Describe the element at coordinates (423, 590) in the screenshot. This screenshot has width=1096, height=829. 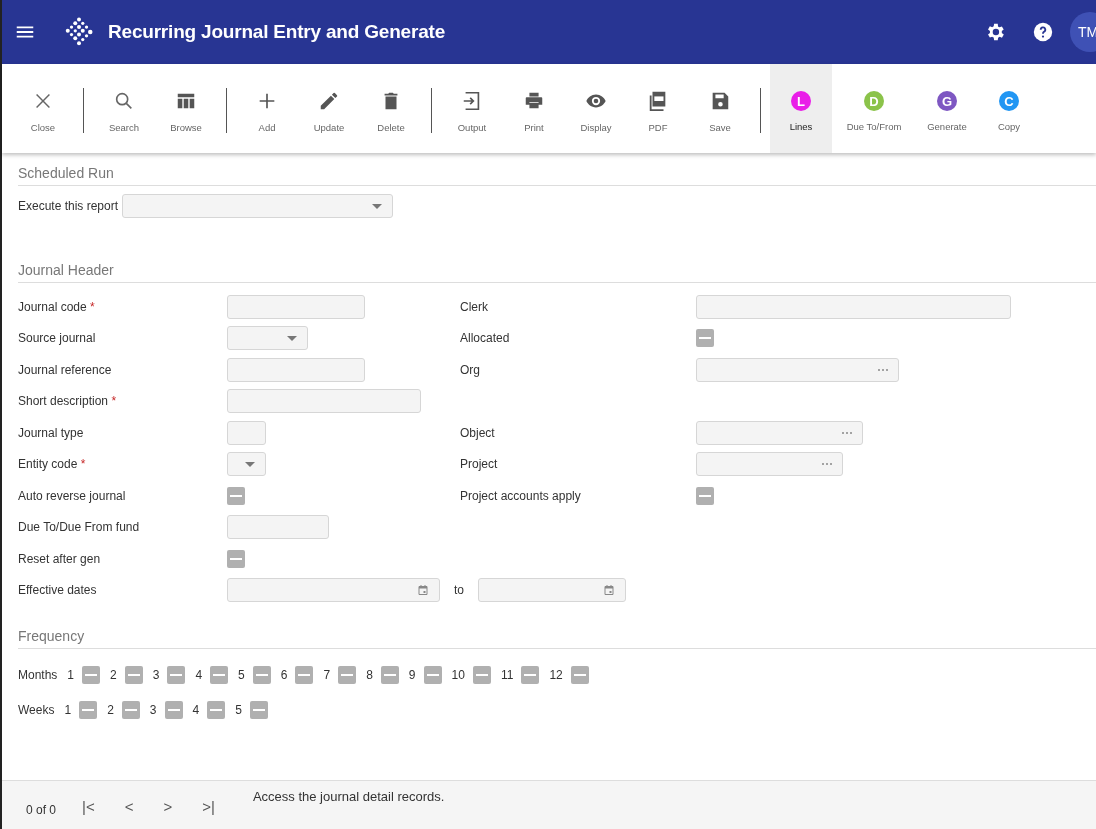
I see `calendar-icon` at that location.